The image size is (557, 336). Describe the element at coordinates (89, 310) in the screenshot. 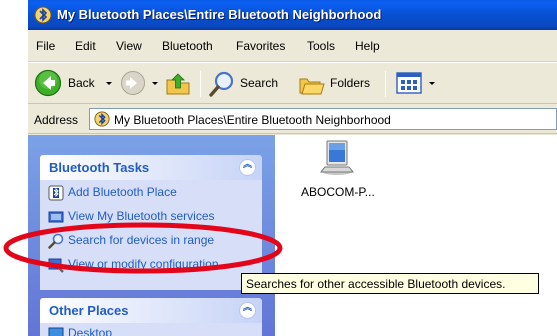

I see `other-places-title: Other Places` at that location.